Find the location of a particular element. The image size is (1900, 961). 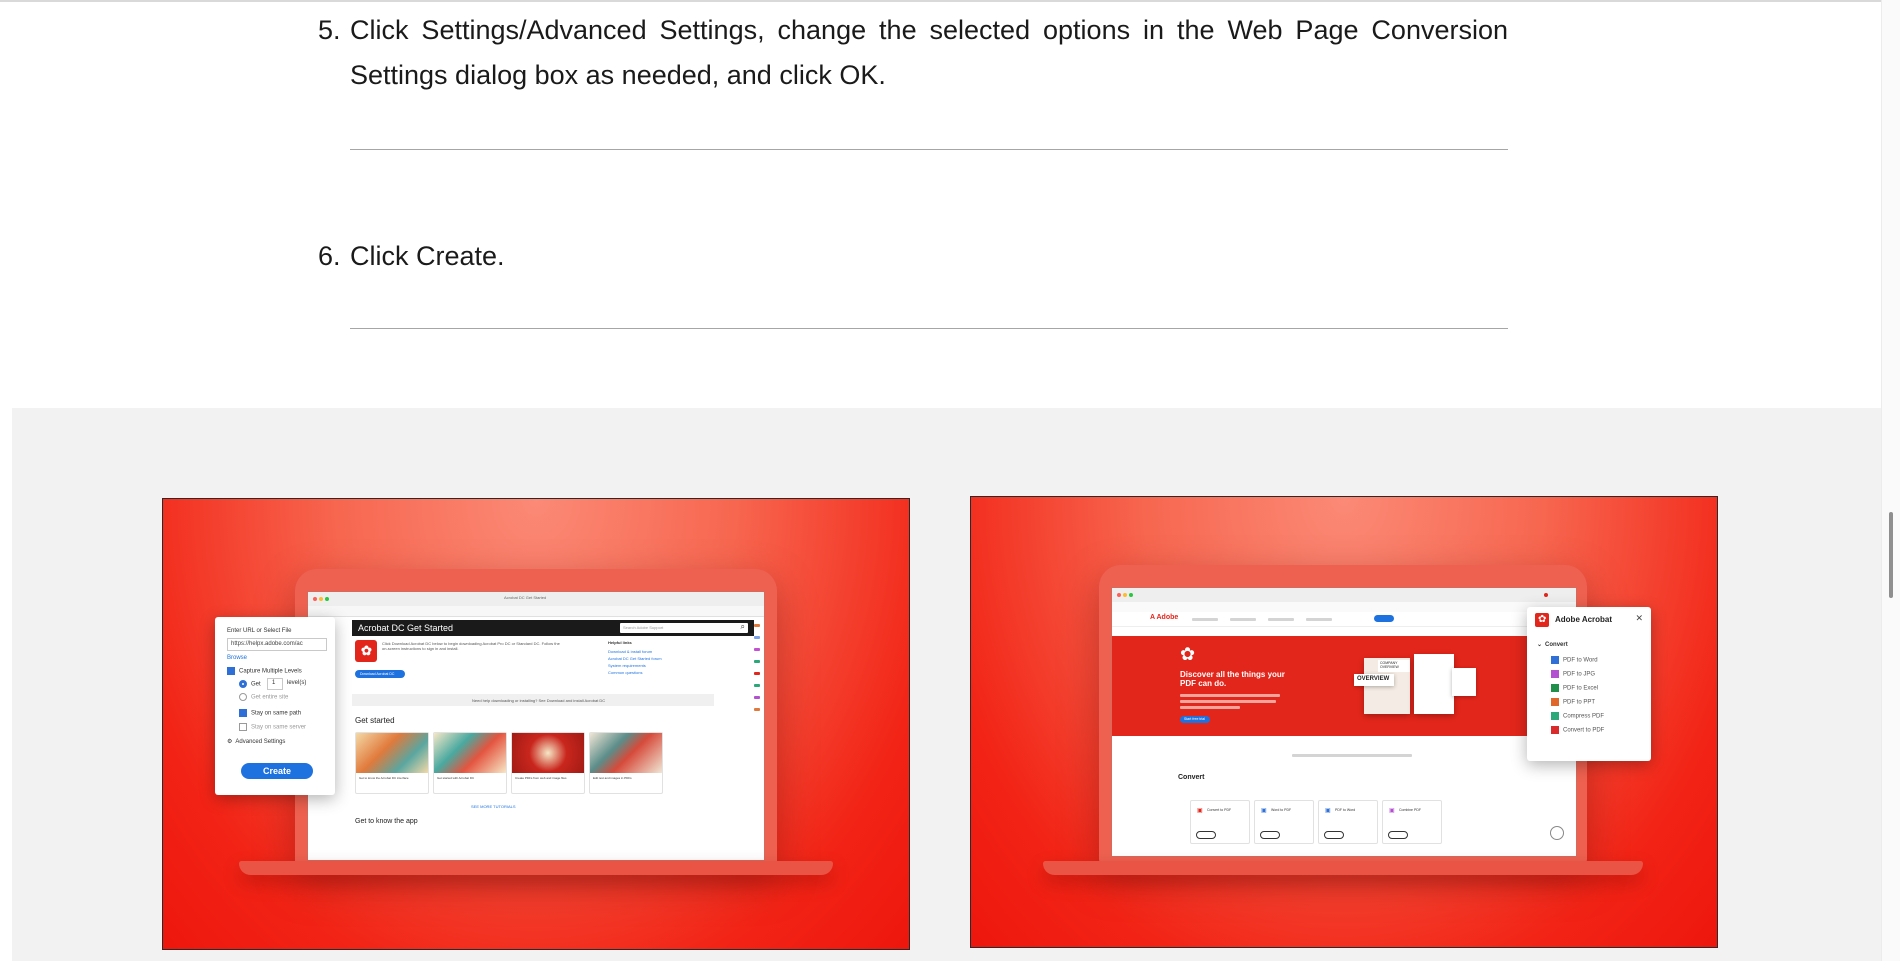

levels-label: level(s) is located at coordinates (297, 683).